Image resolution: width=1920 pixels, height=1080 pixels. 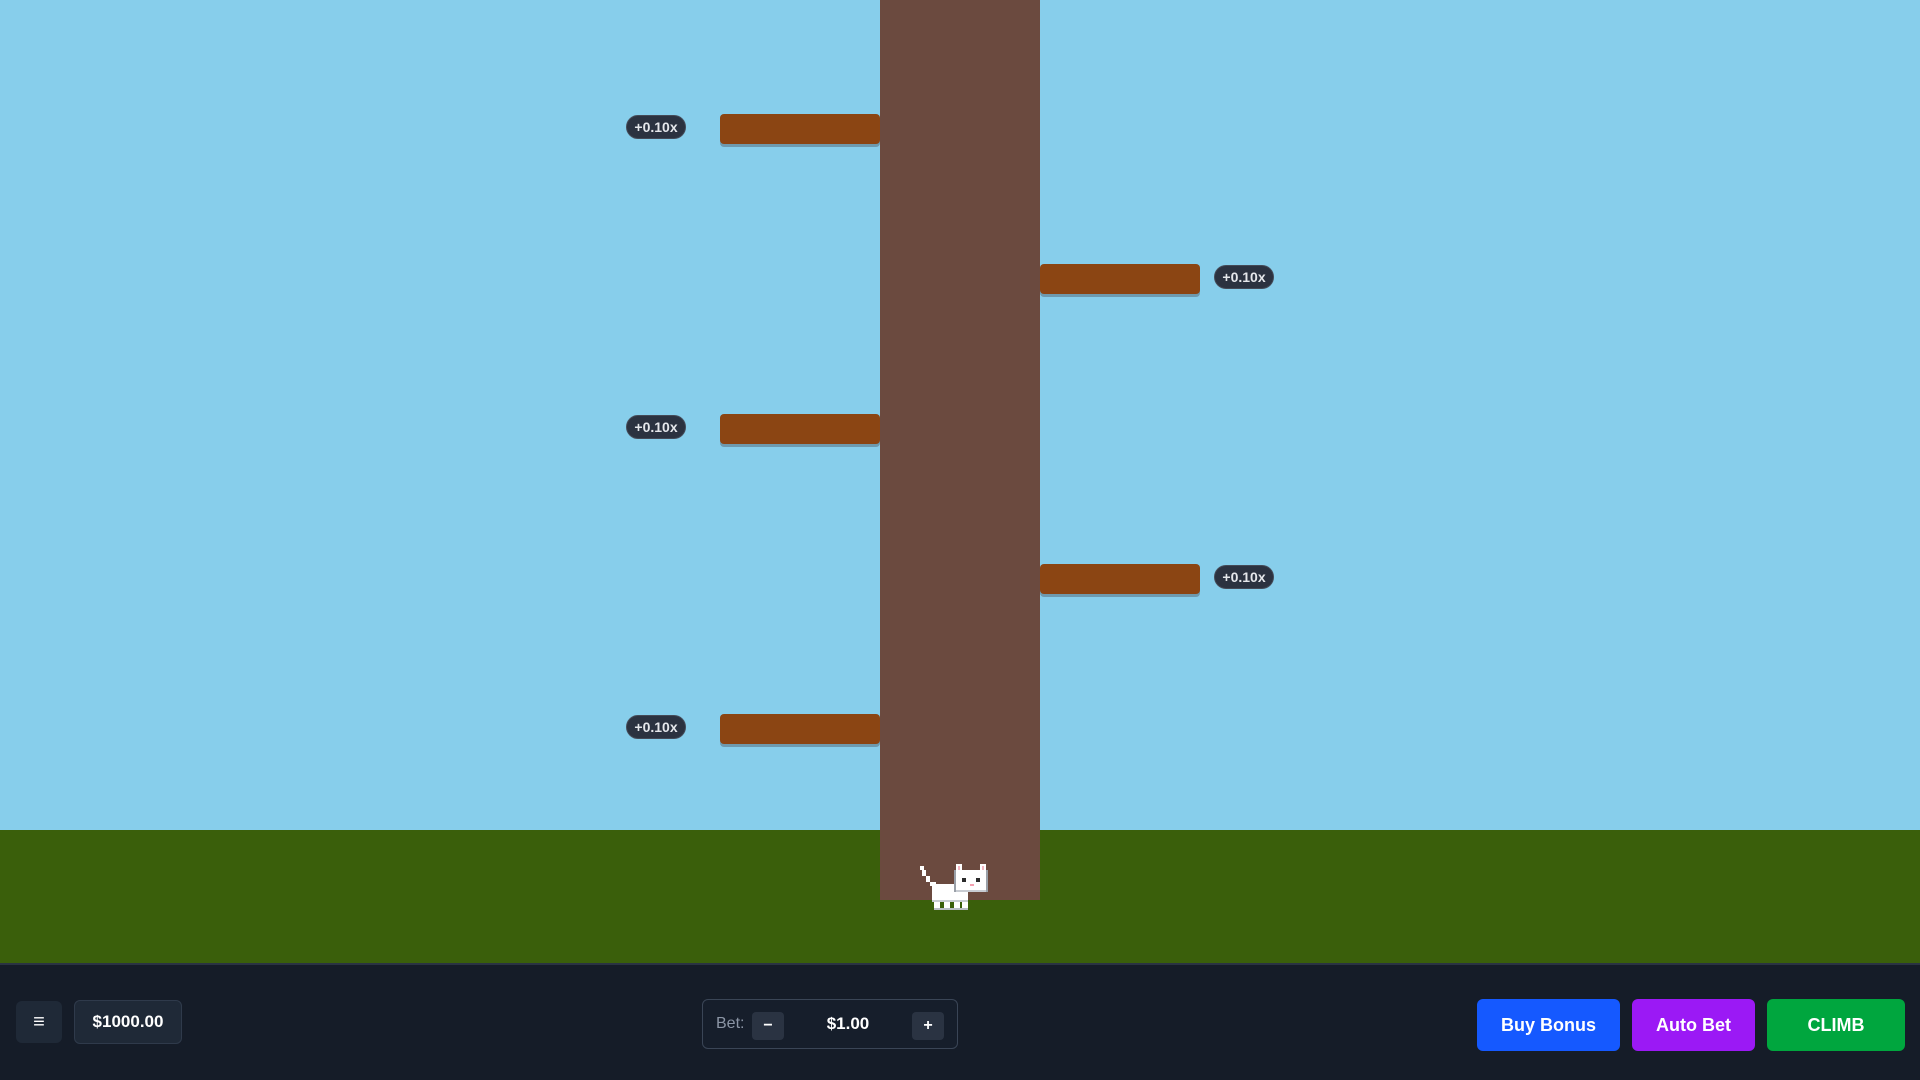 What do you see at coordinates (730, 1023) in the screenshot?
I see `bet-label: Bet:` at bounding box center [730, 1023].